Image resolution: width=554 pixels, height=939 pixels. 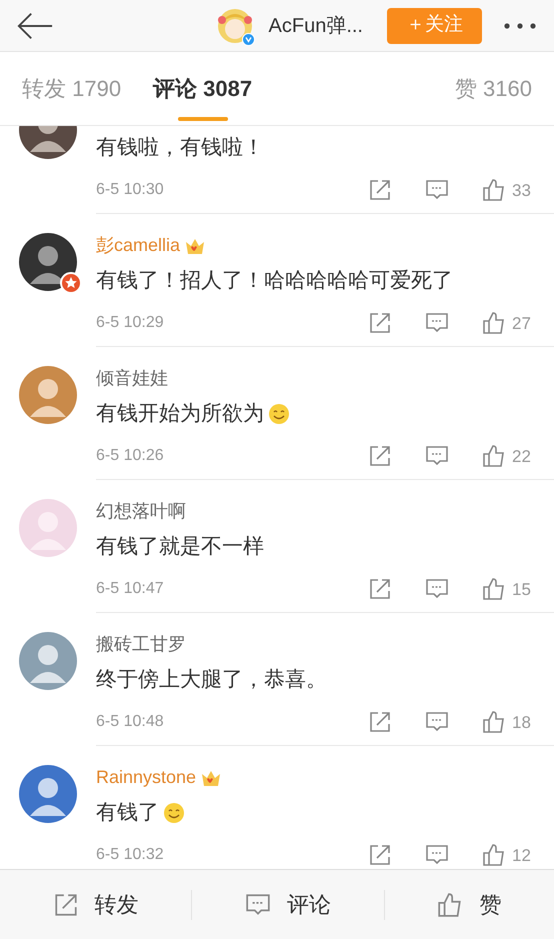 I want to click on username: 幻想落叶啊, so click(x=141, y=511).